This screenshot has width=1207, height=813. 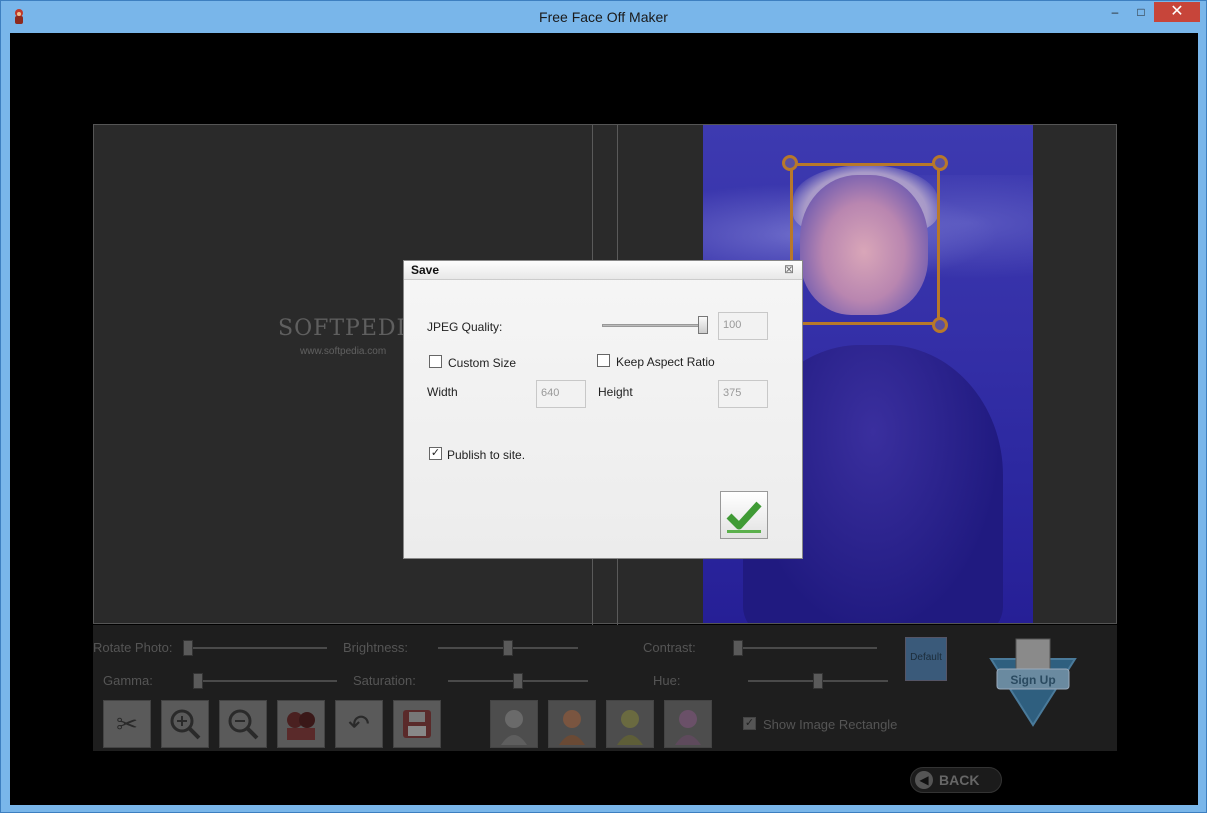 What do you see at coordinates (830, 724) in the screenshot?
I see `show-rect-label: Show Image Rectangle` at bounding box center [830, 724].